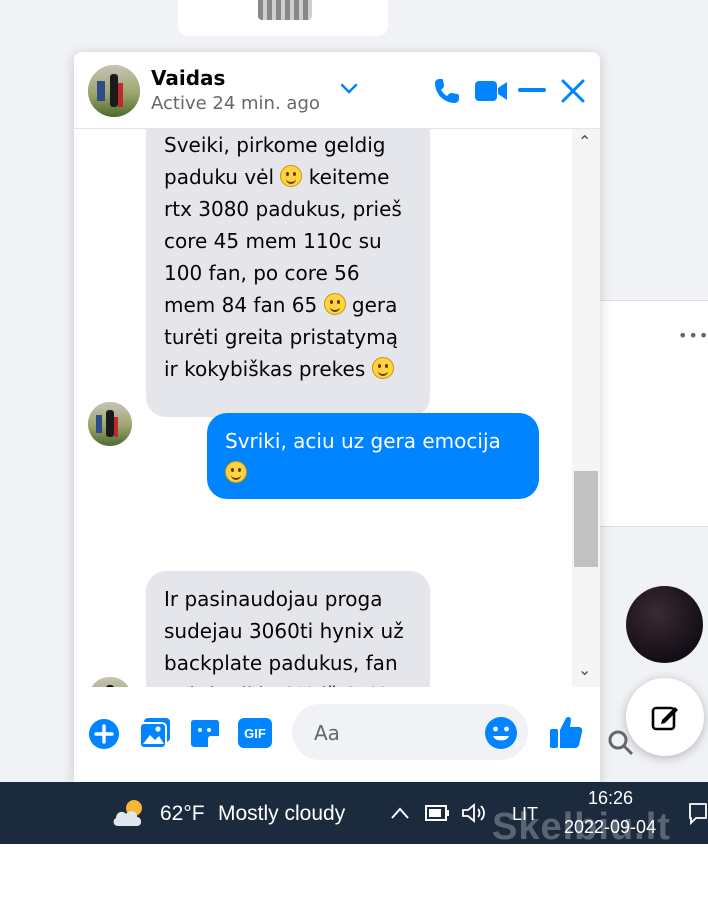 The height and width of the screenshot is (900, 708). I want to click on compose-icon, so click(664, 718).